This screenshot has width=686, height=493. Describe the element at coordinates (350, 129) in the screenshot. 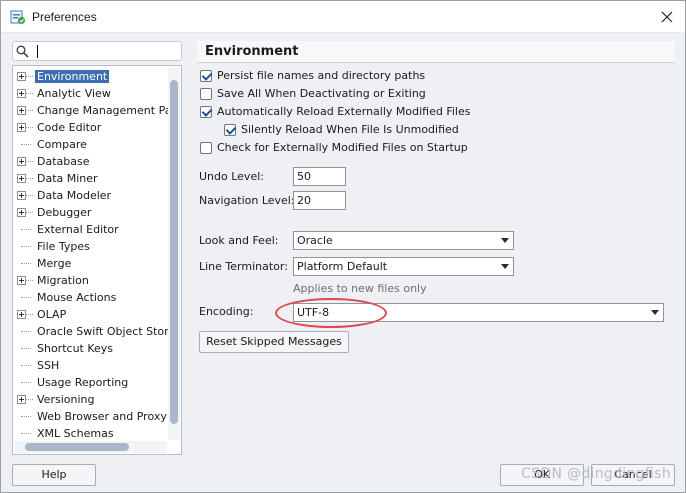

I see `checkbox-label: Silently Reload When File Is Unmodified` at that location.